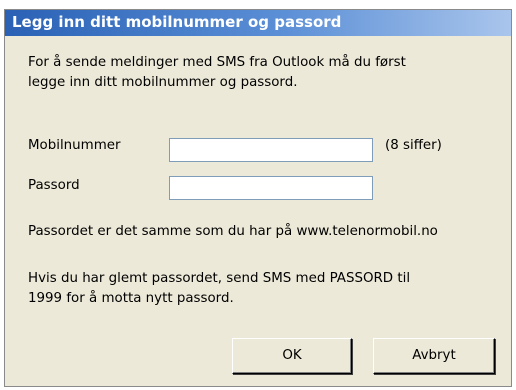 The width and height of the screenshot is (516, 390). I want to click on password-input, so click(271, 188).